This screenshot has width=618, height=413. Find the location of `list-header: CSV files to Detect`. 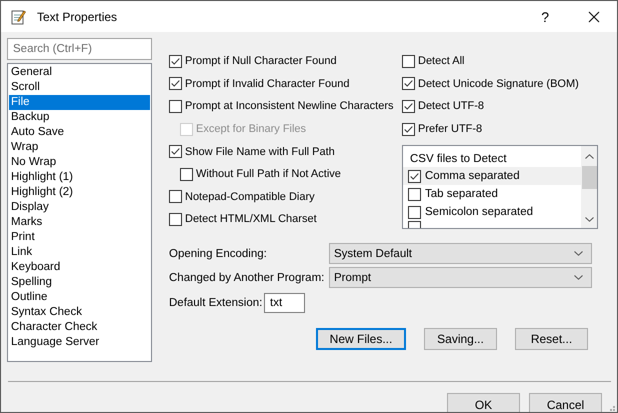

list-header: CSV files to Detect is located at coordinates (458, 160).